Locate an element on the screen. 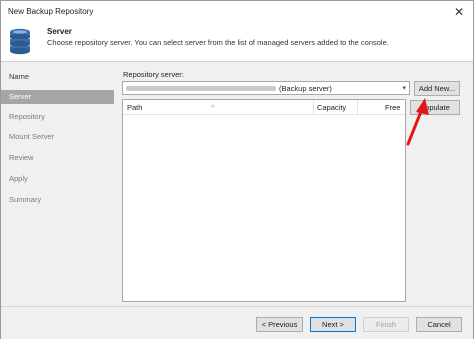 The width and height of the screenshot is (474, 339). red-arrow-annotation is located at coordinates (417, 122).